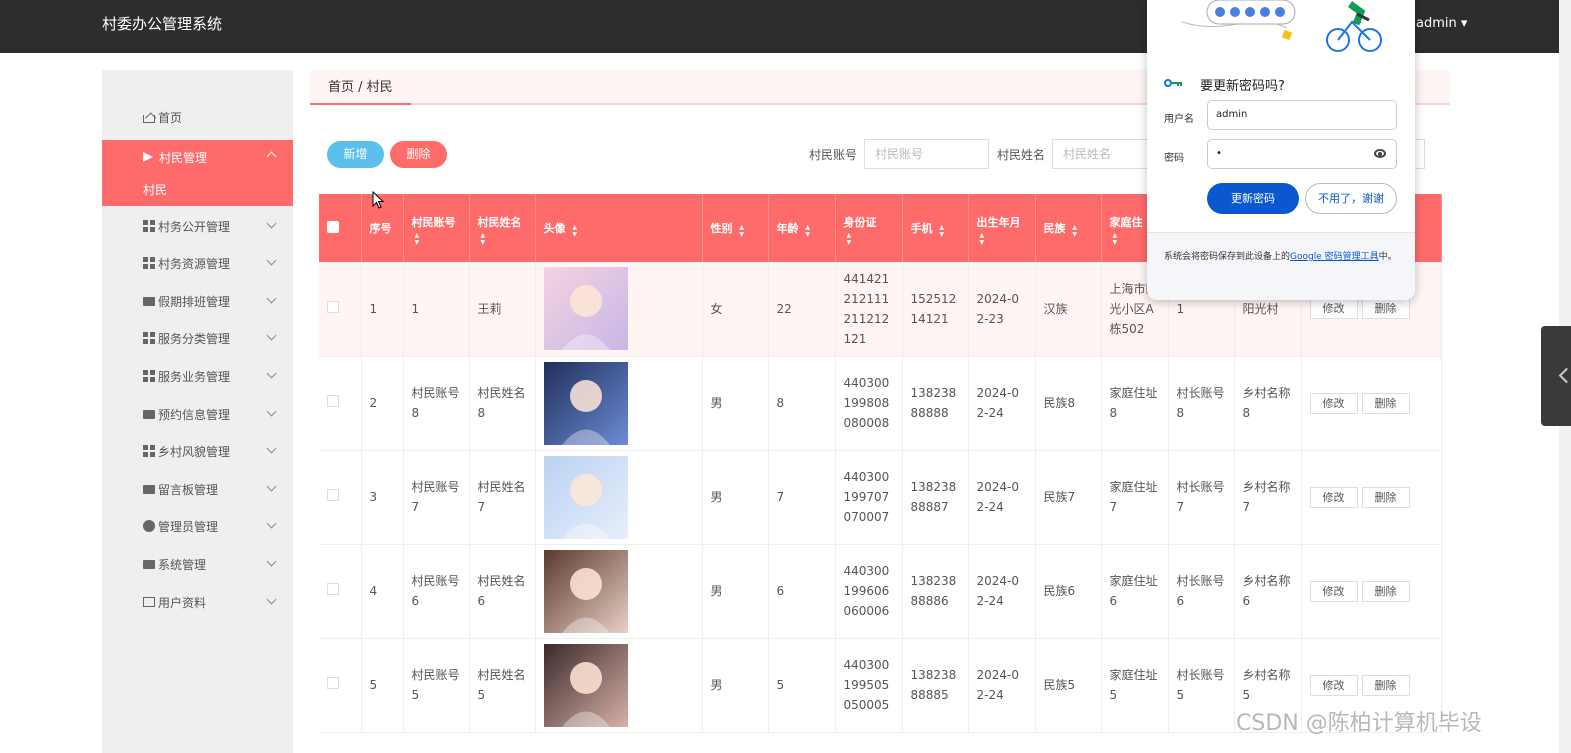  I want to click on sidebar-item-service-category: 服务分类管理, so click(197, 338).